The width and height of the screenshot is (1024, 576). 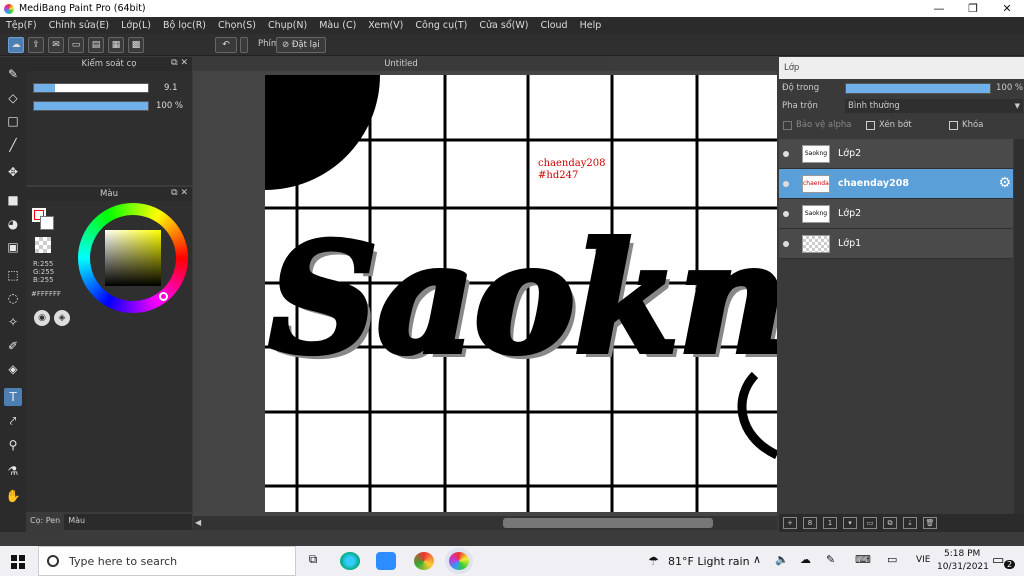 I want to click on new-layer-8bit-icon: 8, so click(x=810, y=523).